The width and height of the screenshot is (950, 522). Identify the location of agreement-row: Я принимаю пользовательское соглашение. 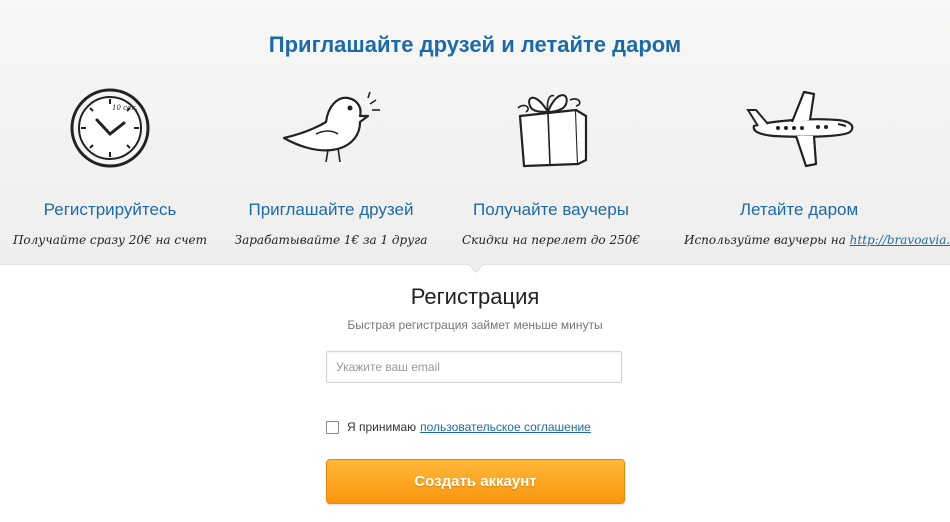
(458, 427).